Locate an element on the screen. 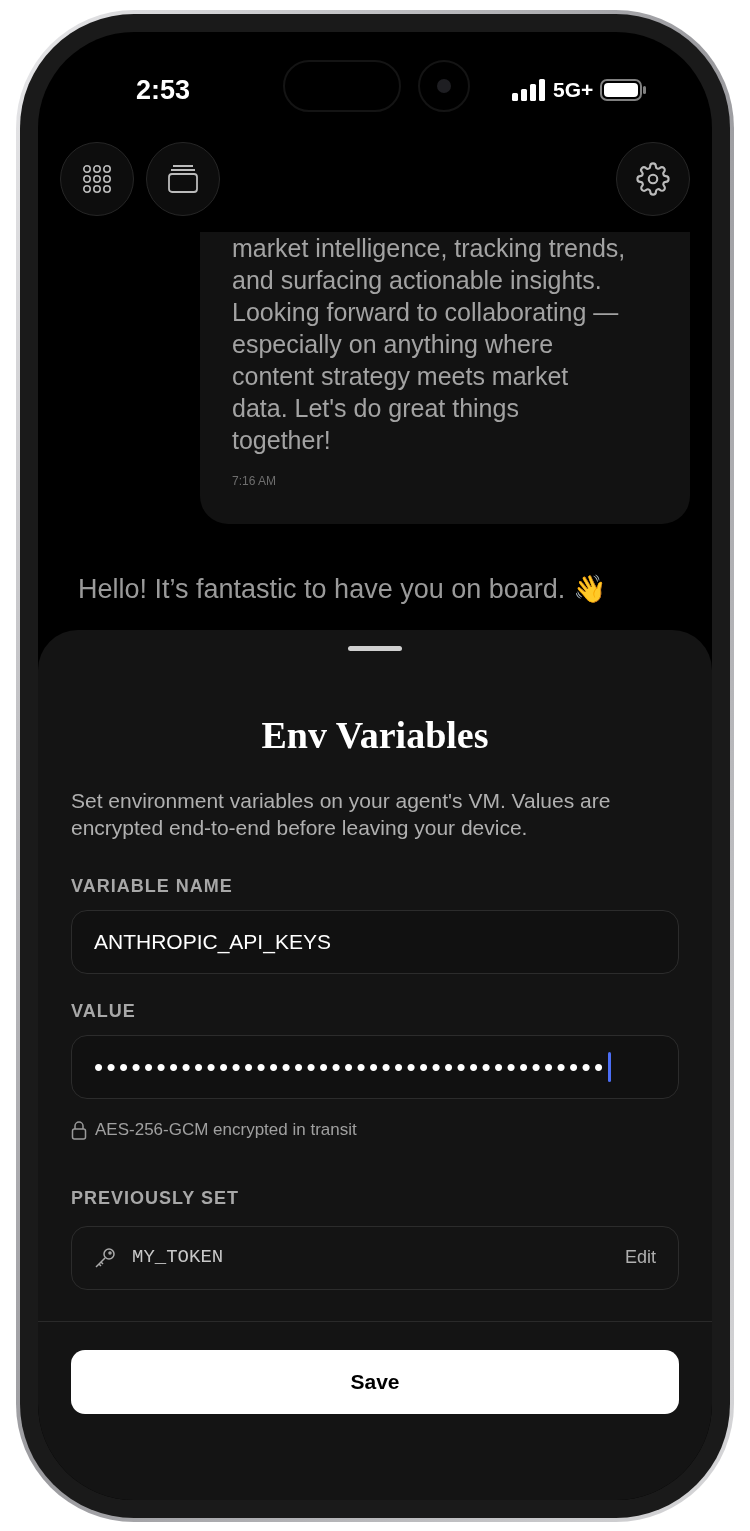  field-label: VALUE is located at coordinates (104, 1011).